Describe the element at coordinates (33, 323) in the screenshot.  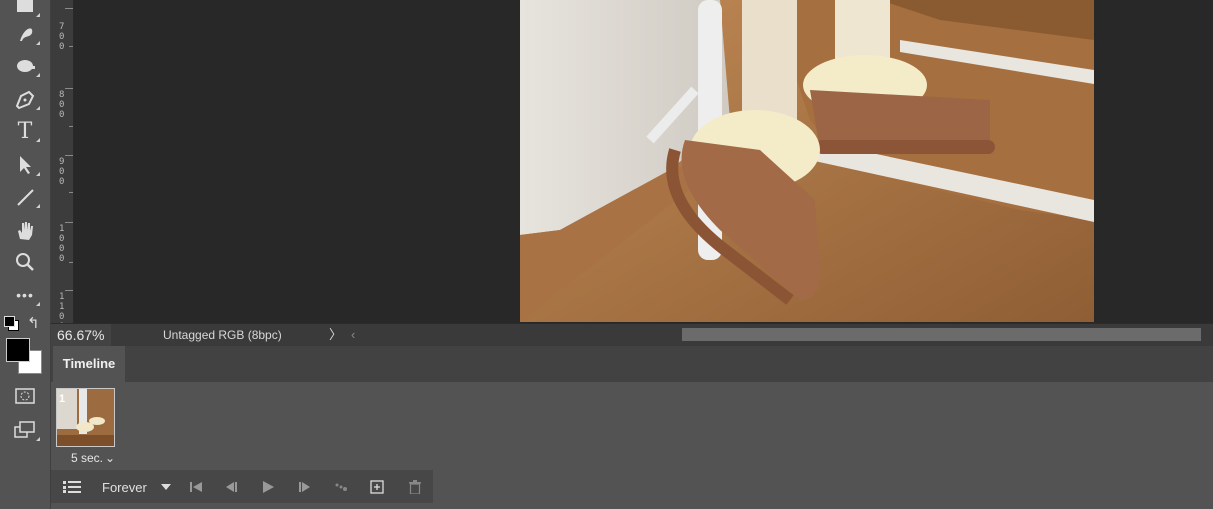
I see `swap-colors-icon: ↰` at that location.